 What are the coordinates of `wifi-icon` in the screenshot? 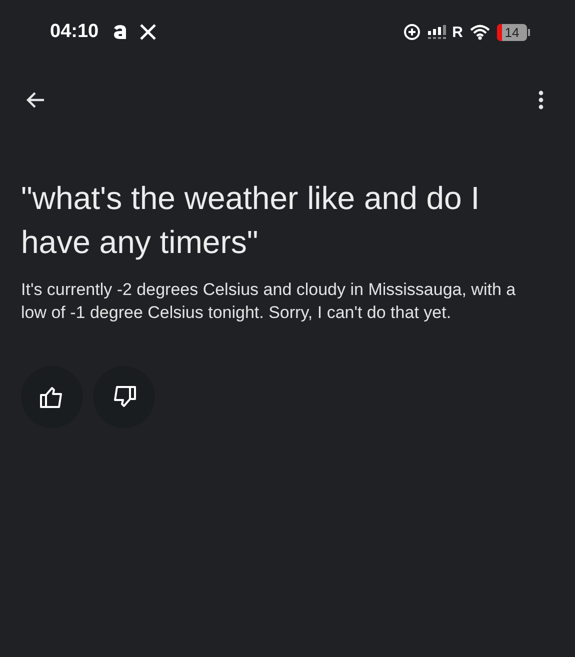 It's located at (480, 32).